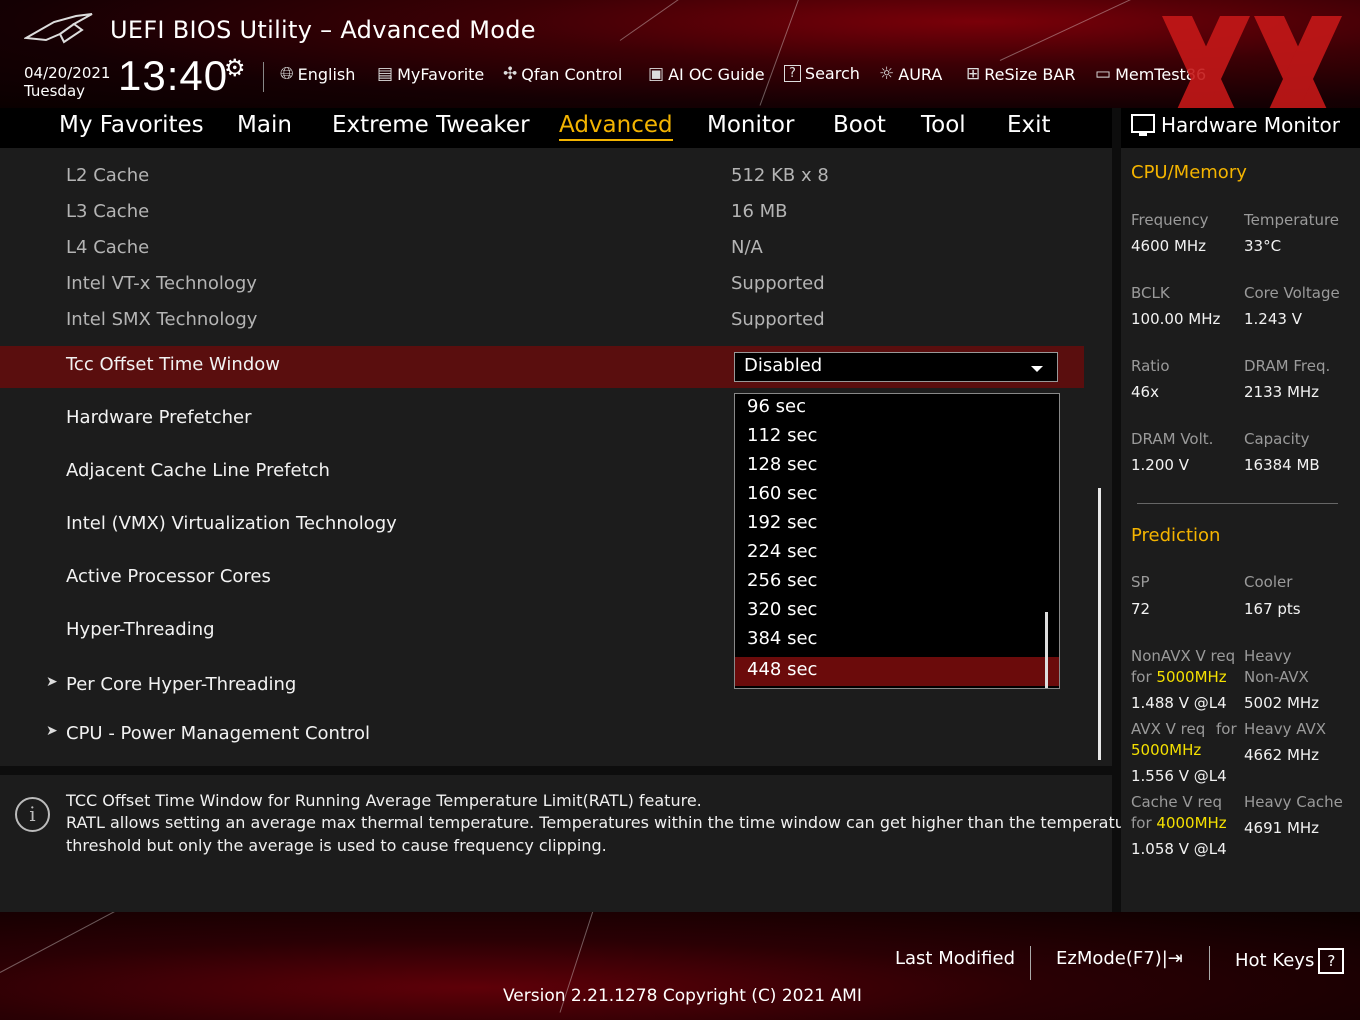 Image resolution: width=1360 pixels, height=1020 pixels. I want to click on dropdown-option: 160 sec, so click(897, 495).